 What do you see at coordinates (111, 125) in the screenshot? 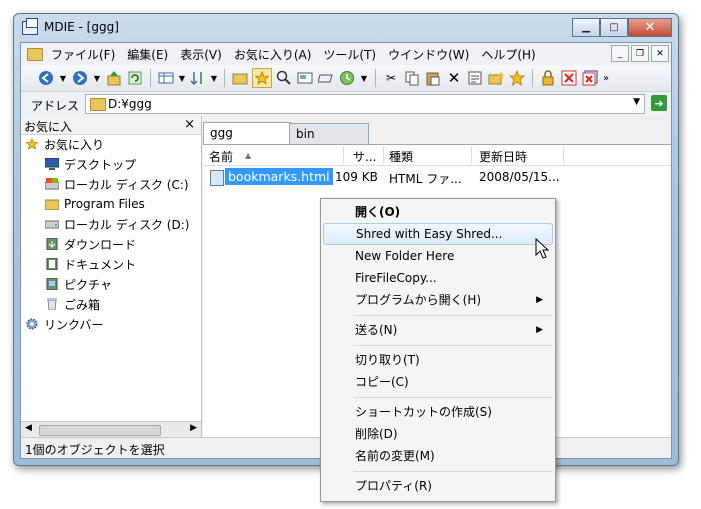
I see `favorites-header: お気に入 ×` at bounding box center [111, 125].